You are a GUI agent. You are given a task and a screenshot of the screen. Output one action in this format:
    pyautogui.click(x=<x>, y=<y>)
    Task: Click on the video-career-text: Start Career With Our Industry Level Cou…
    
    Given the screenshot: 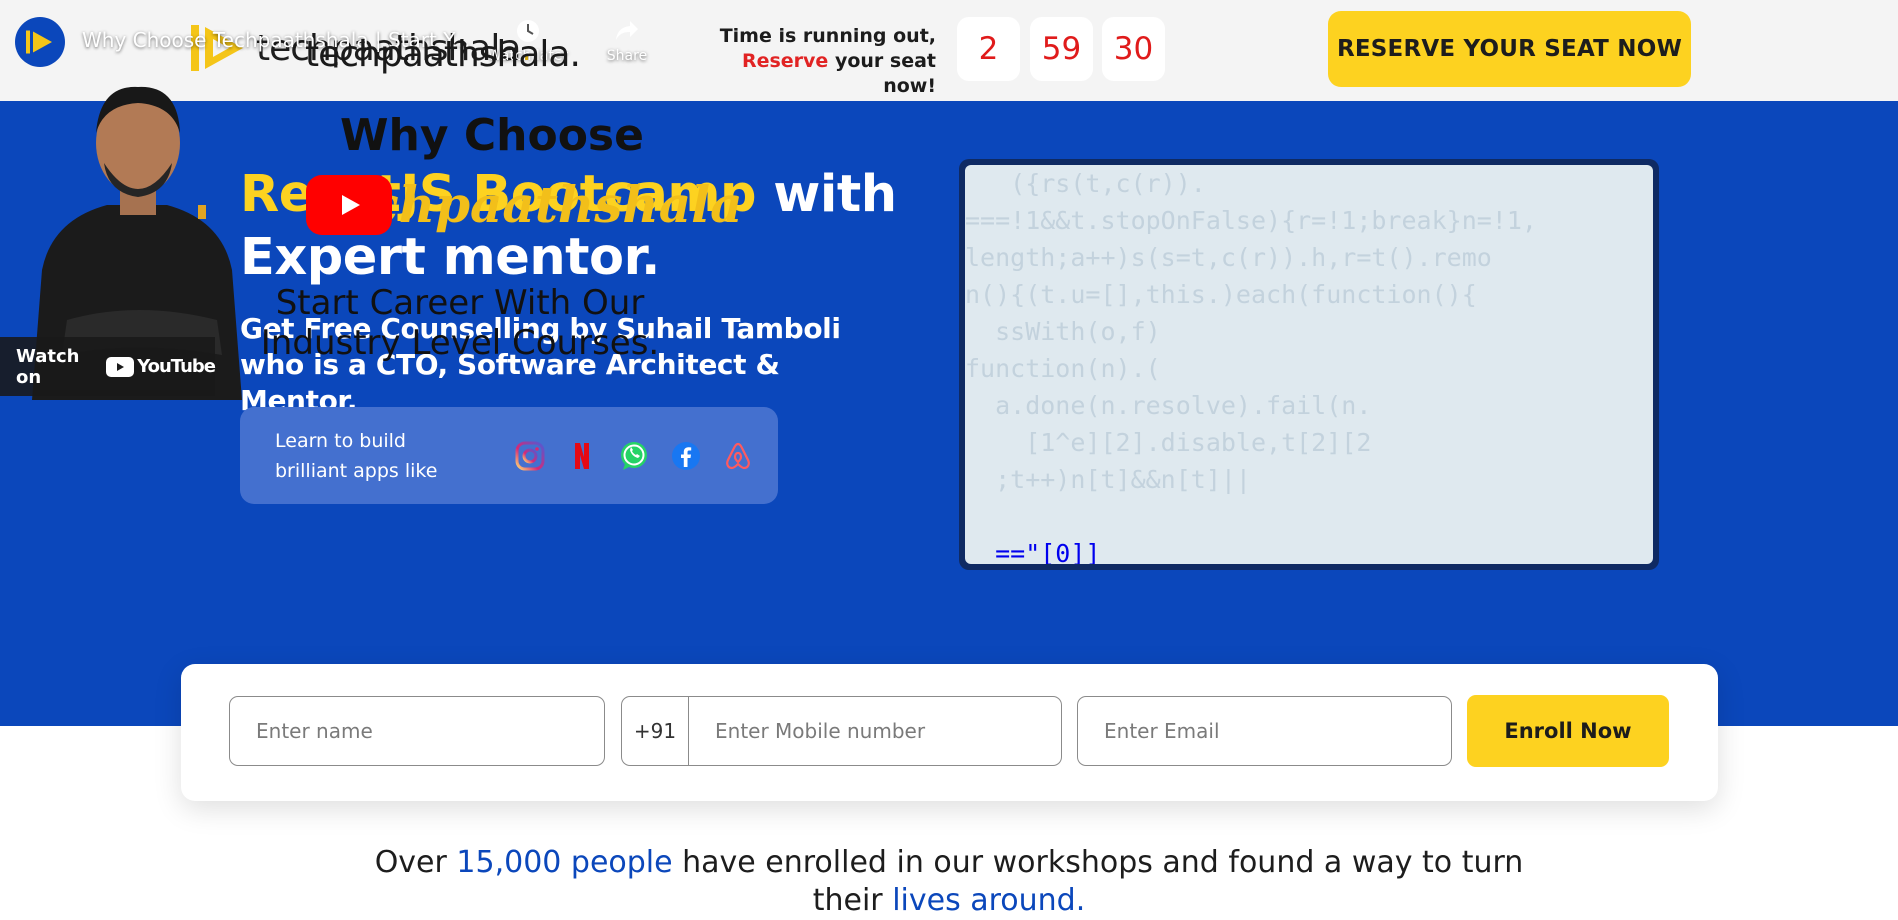 What is the action you would take?
    pyautogui.click(x=460, y=323)
    